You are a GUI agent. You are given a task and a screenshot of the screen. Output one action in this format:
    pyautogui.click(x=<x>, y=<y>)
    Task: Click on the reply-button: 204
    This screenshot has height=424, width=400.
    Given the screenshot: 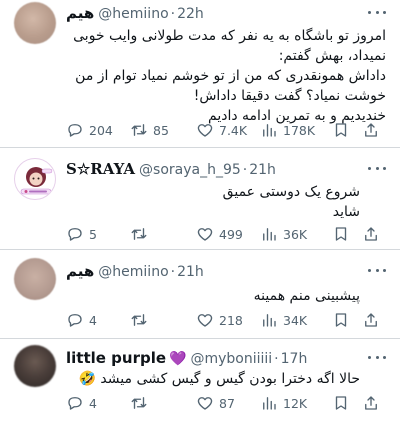 What is the action you would take?
    pyautogui.click(x=98, y=130)
    